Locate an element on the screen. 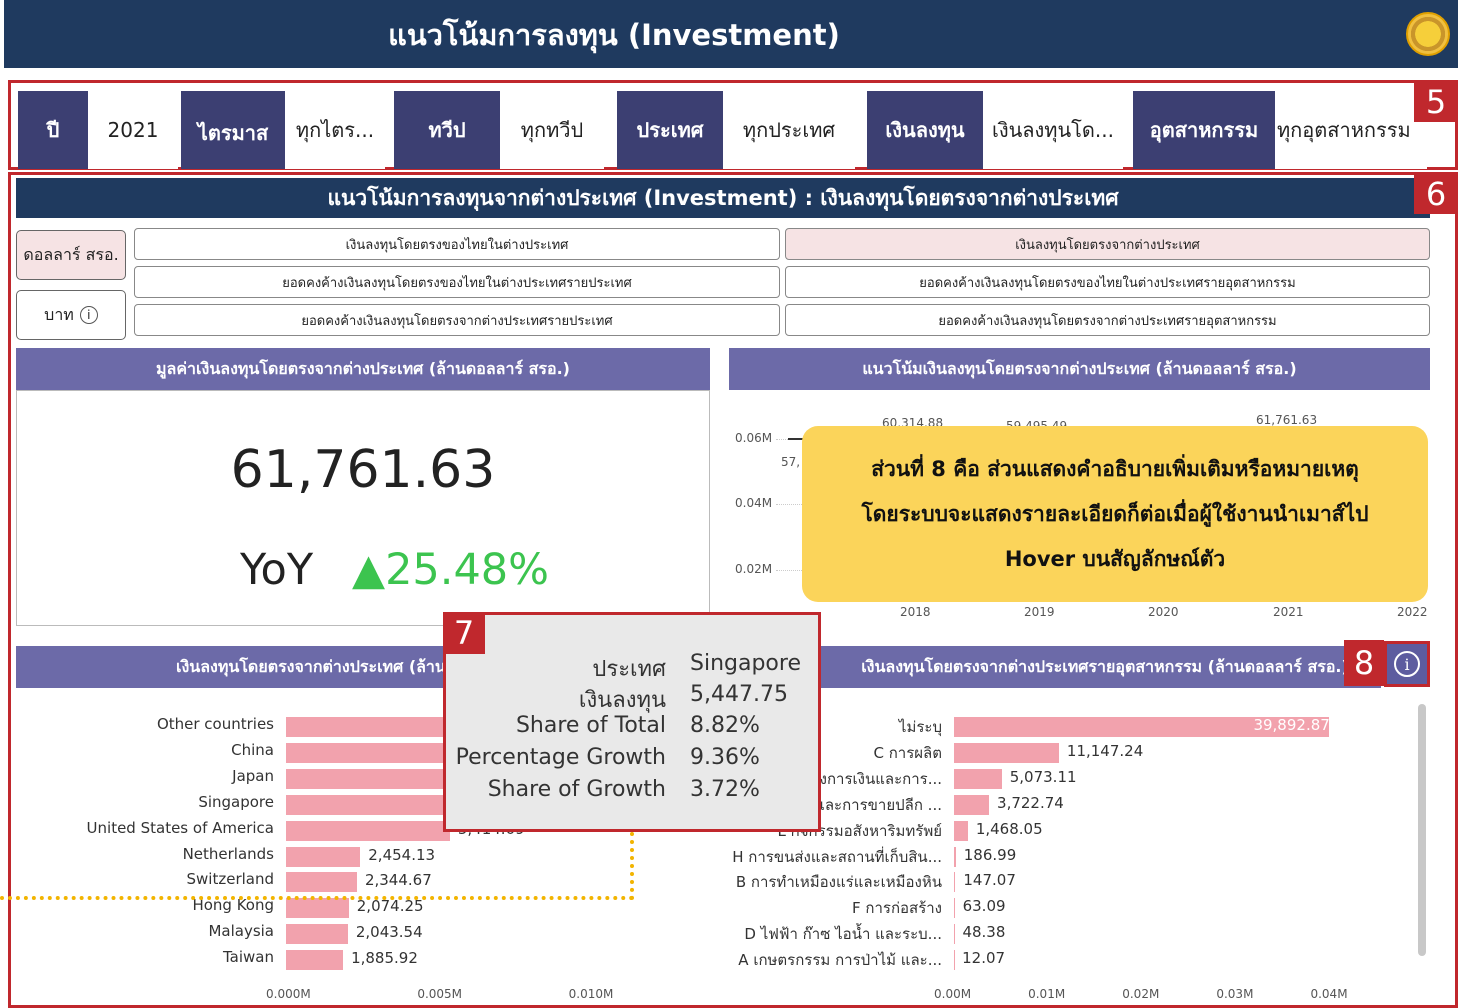  trend-data-label: 61,761.63 is located at coordinates (1287, 420).